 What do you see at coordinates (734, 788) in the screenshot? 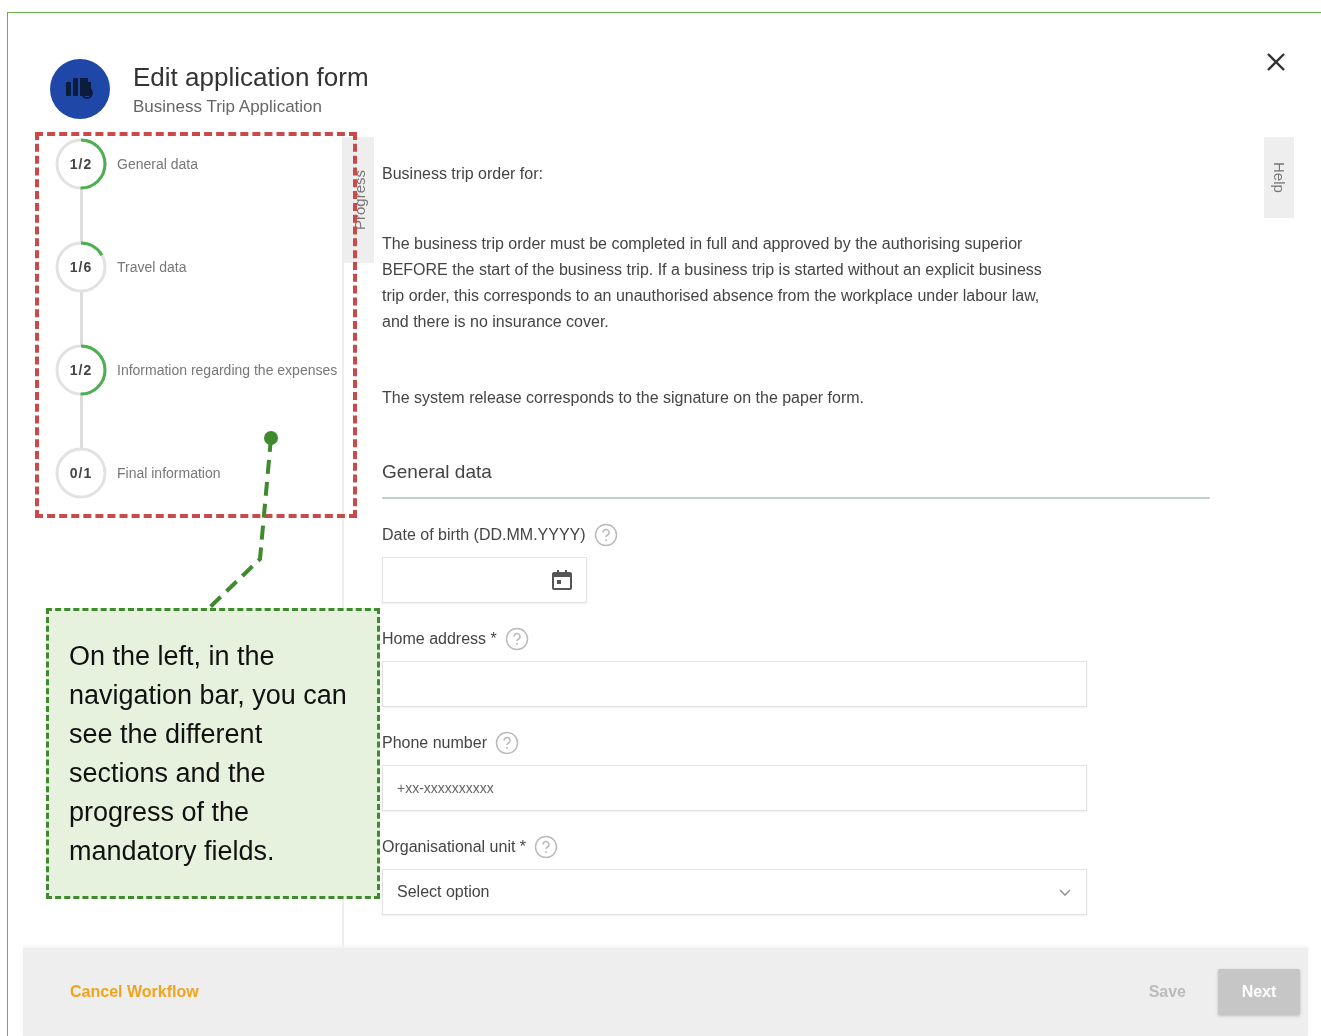
I see `input-field: +xx-xxxxxxxxxx` at bounding box center [734, 788].